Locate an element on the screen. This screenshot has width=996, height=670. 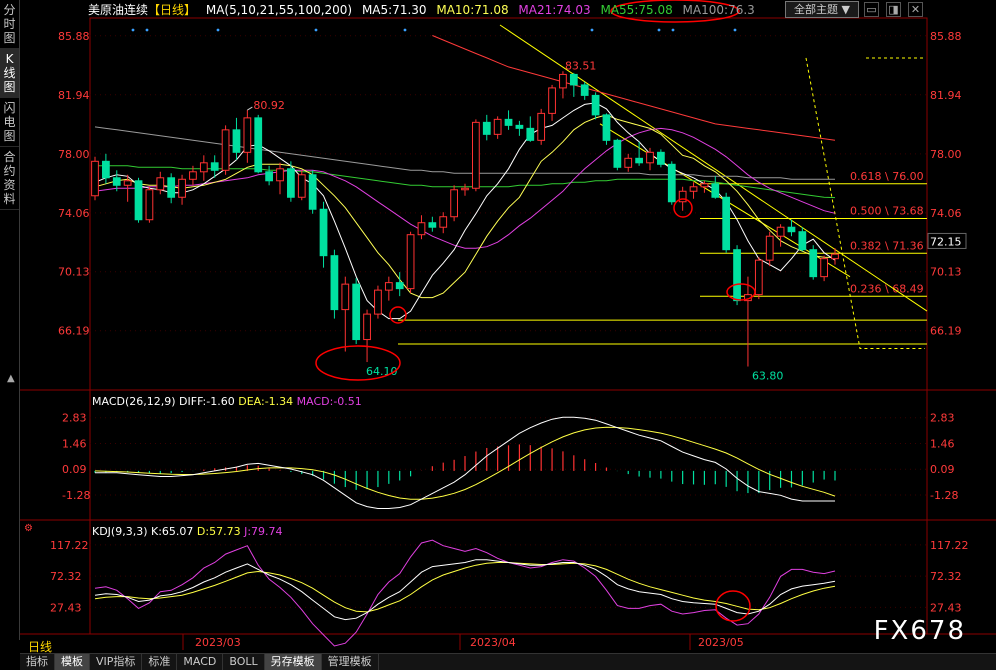
high-label: 83.51 is located at coordinates (581, 65).